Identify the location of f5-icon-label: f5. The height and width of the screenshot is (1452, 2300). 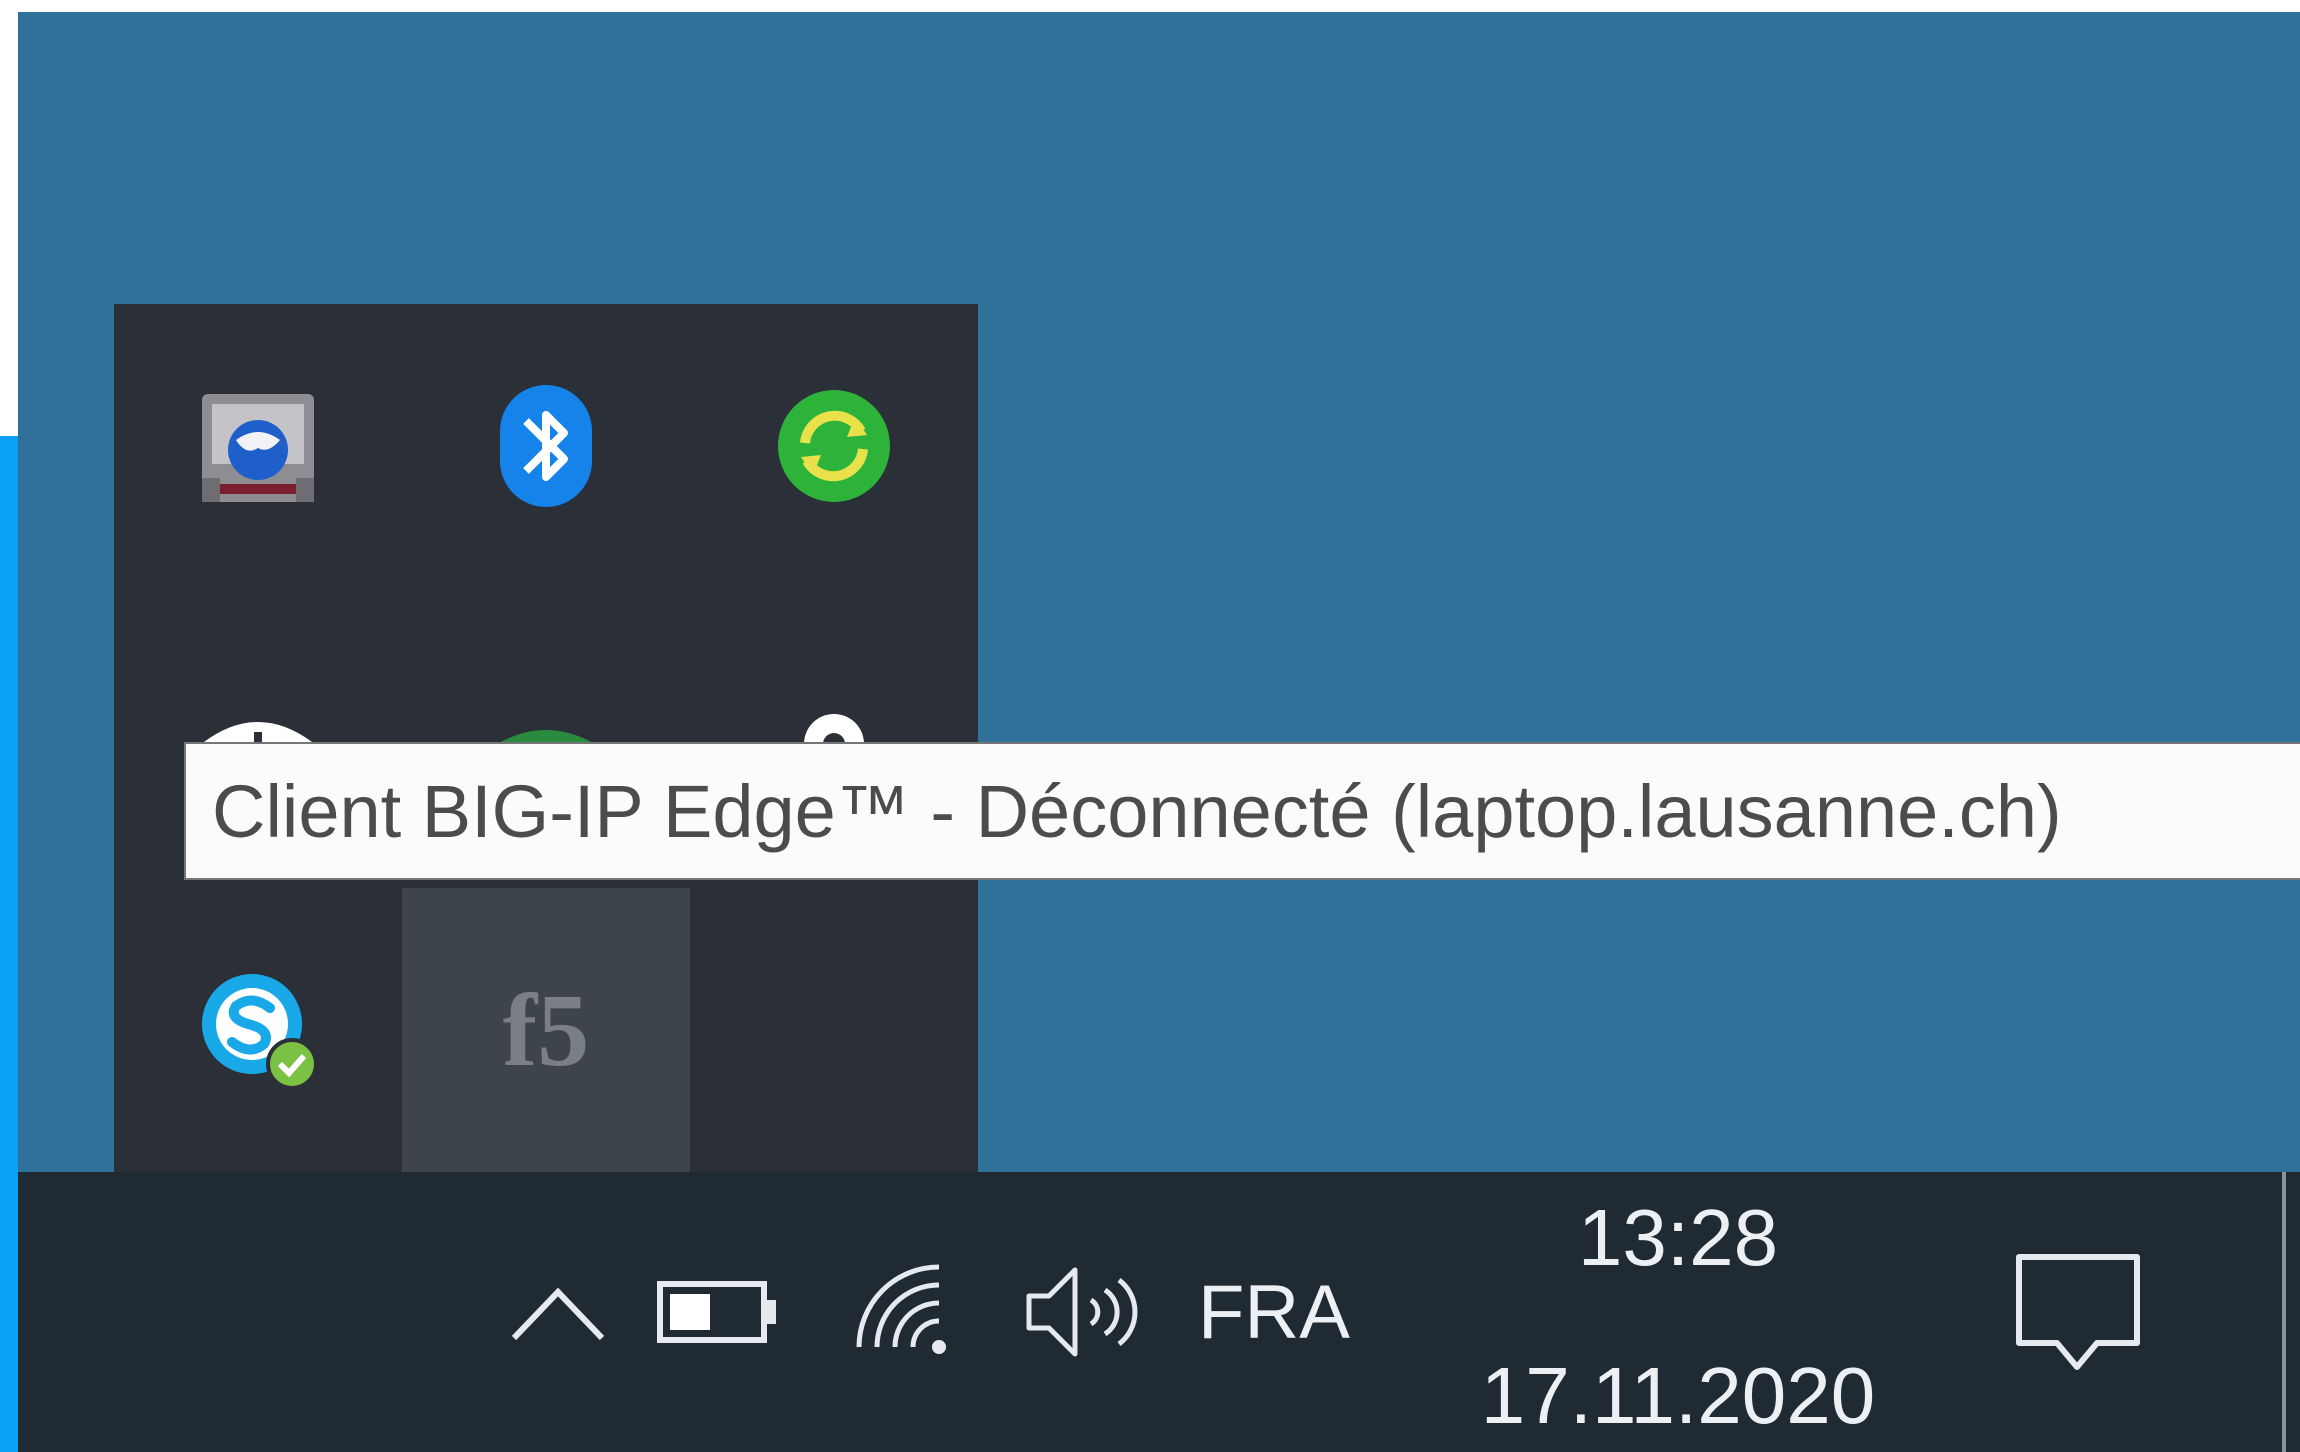
(546, 1030).